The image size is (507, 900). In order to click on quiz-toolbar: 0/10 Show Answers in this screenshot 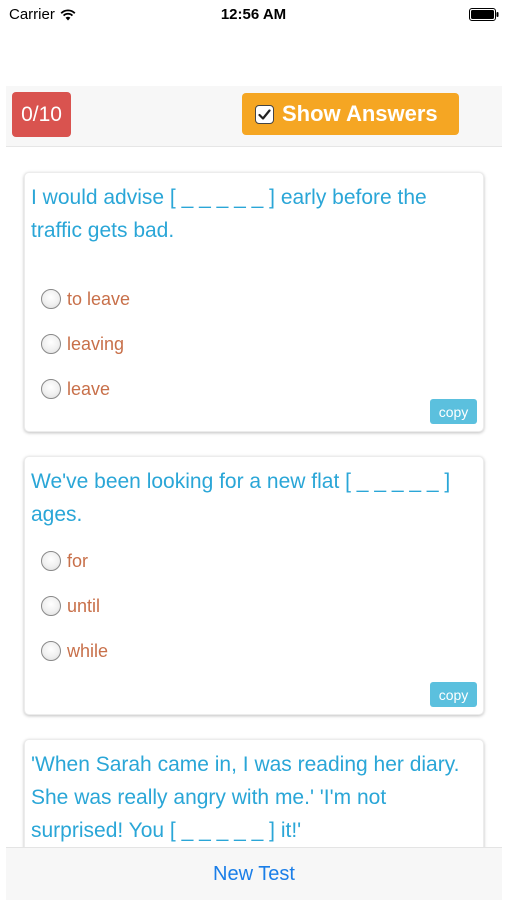, I will do `click(254, 116)`.